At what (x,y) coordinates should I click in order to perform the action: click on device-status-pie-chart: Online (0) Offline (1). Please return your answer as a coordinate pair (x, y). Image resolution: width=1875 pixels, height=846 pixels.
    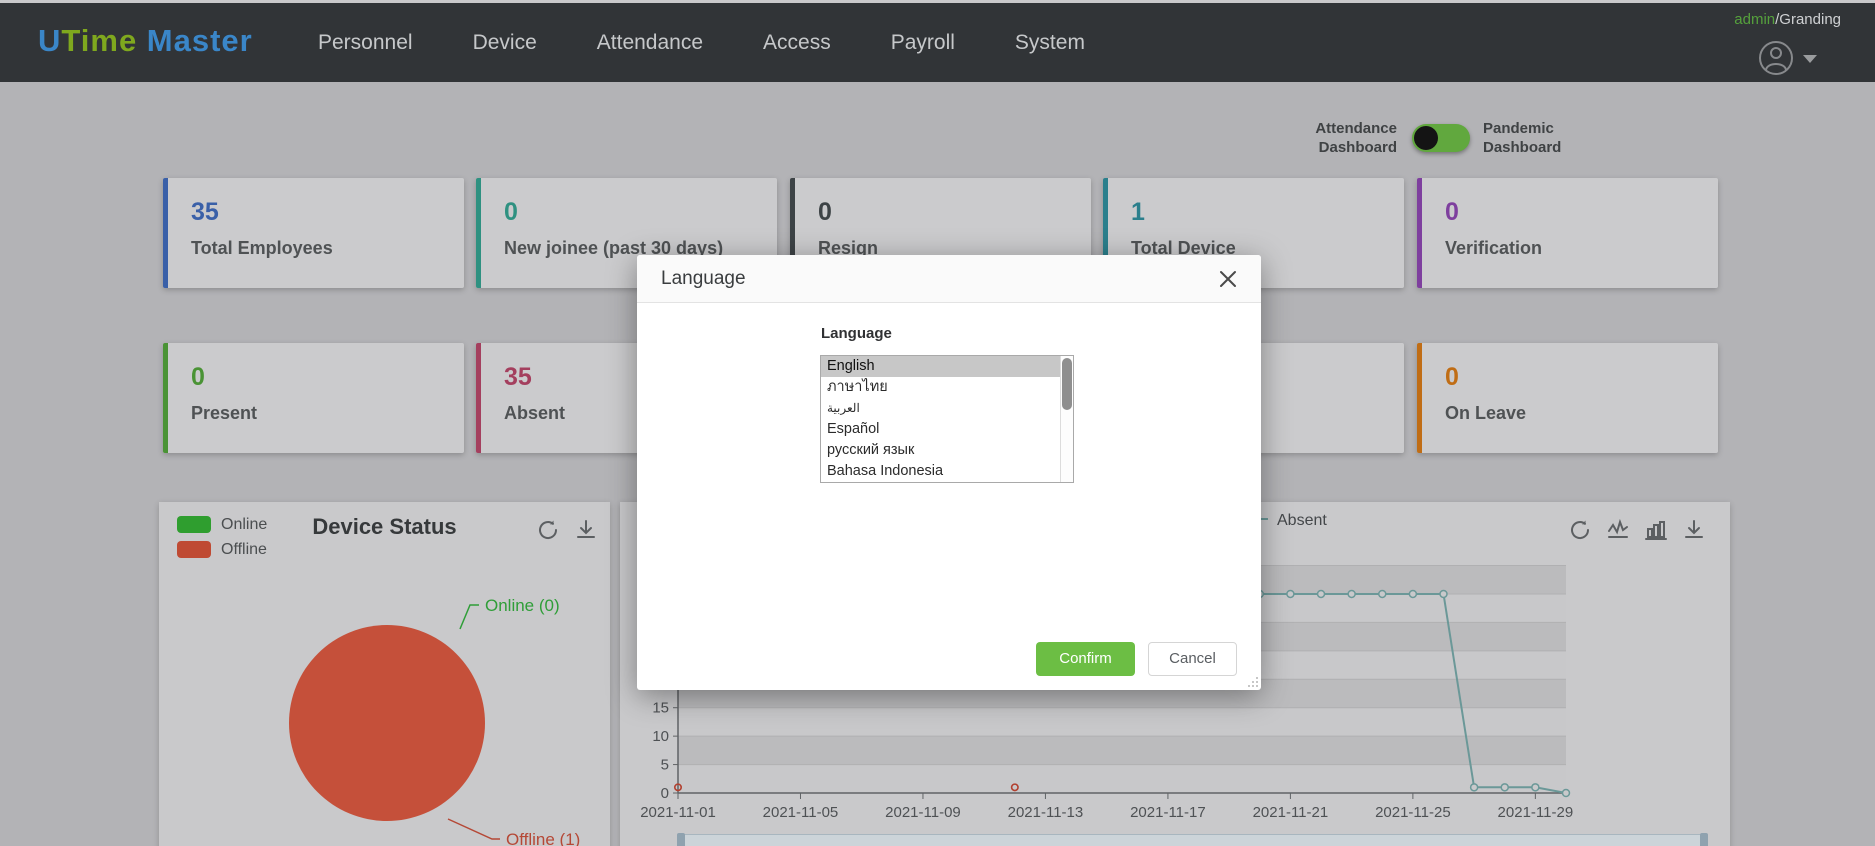
    Looking at the image, I should click on (434, 721).